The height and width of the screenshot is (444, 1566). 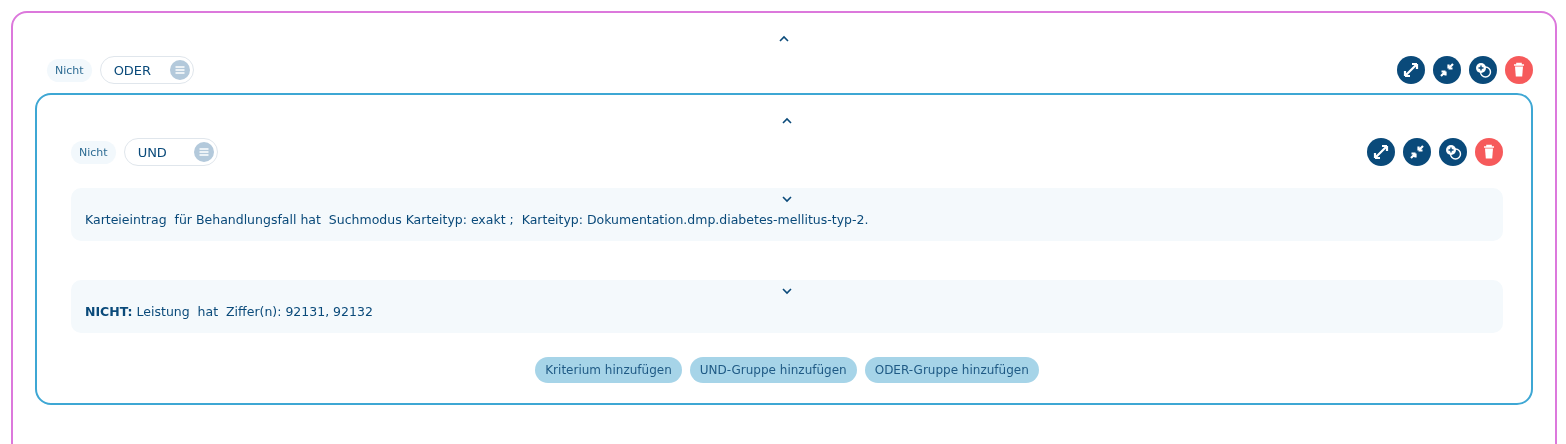 I want to click on add-button: Kriterium hinzufügen, so click(x=608, y=370).